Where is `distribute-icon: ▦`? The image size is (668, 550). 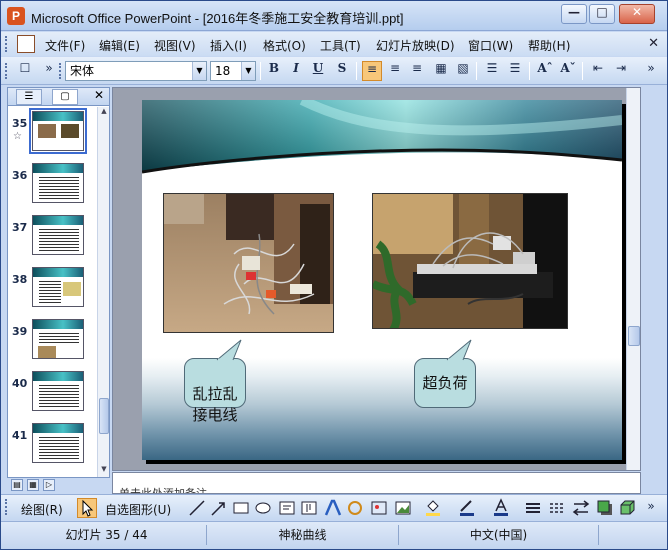
distribute-icon: ▦ is located at coordinates (441, 71).